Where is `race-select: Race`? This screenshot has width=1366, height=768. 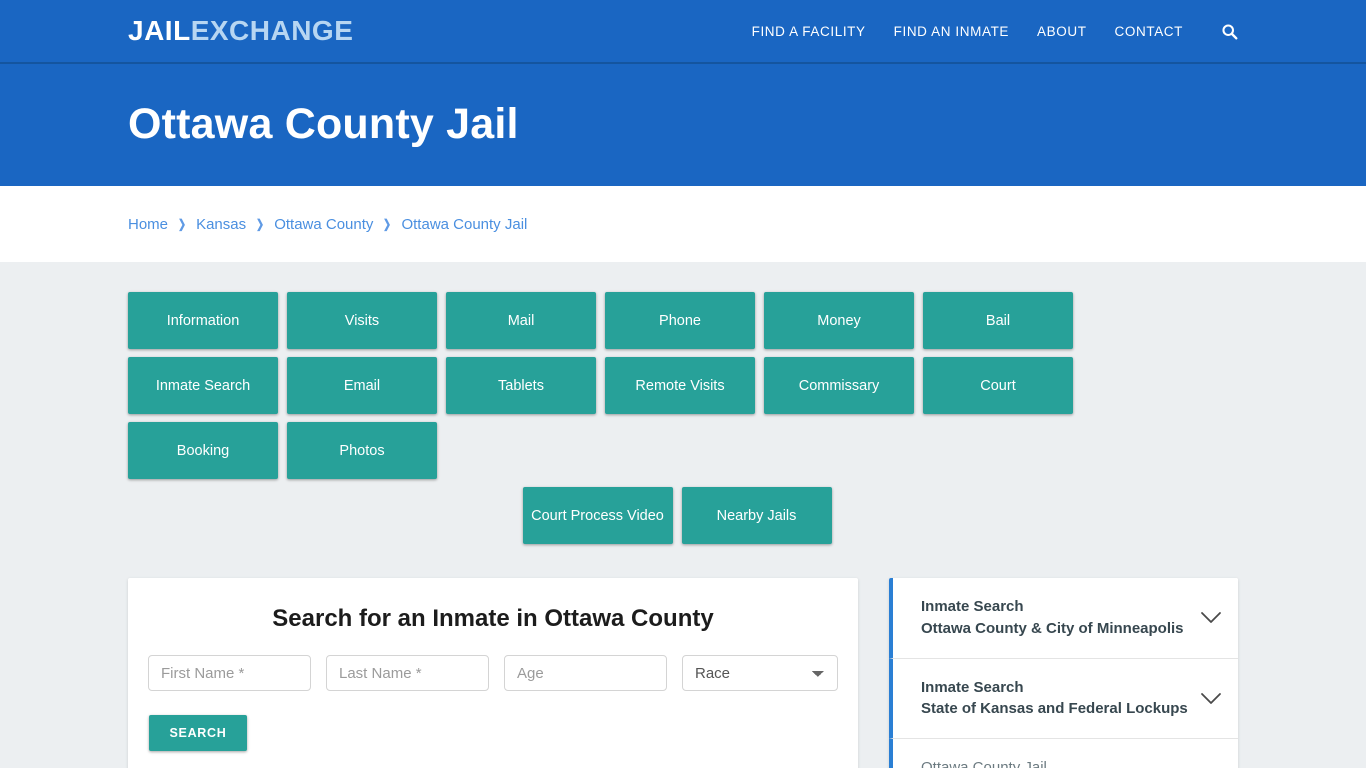
race-select: Race is located at coordinates (760, 673).